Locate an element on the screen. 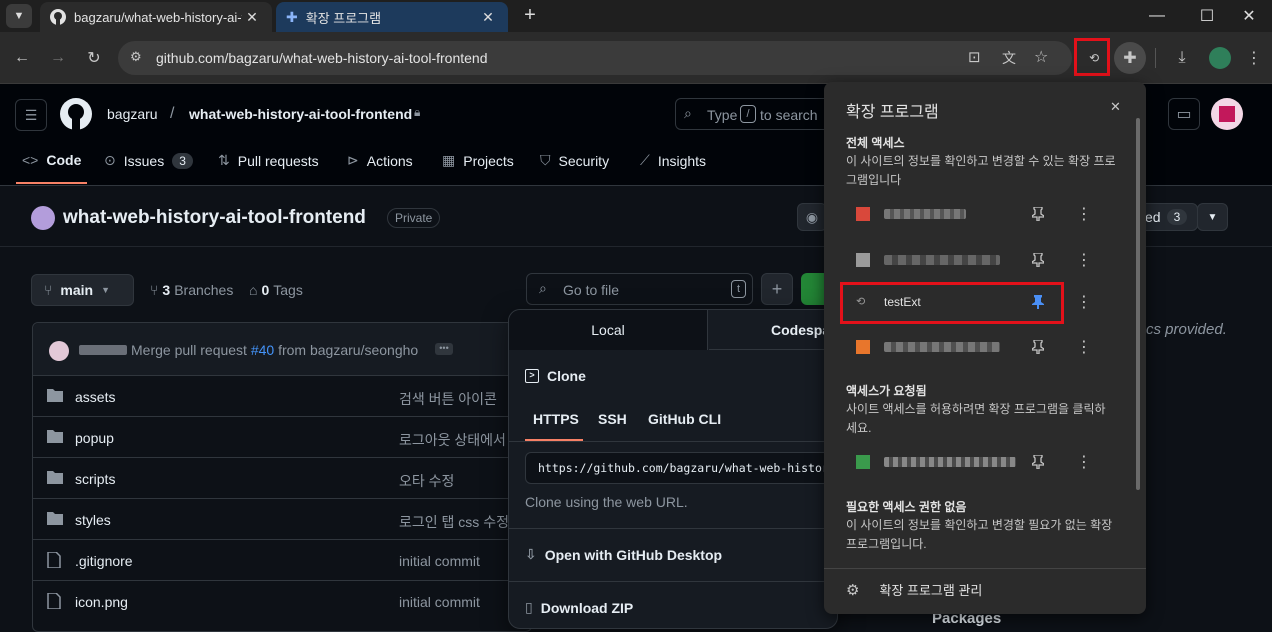  tags-link: ⌂ 0 Tags is located at coordinates (276, 290).